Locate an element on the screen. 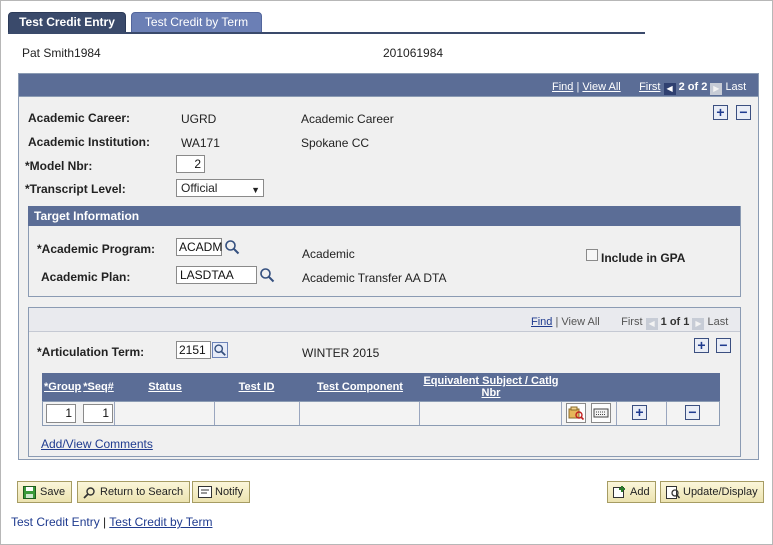  add-view-comments-link: Add/View Comments is located at coordinates (97, 444).